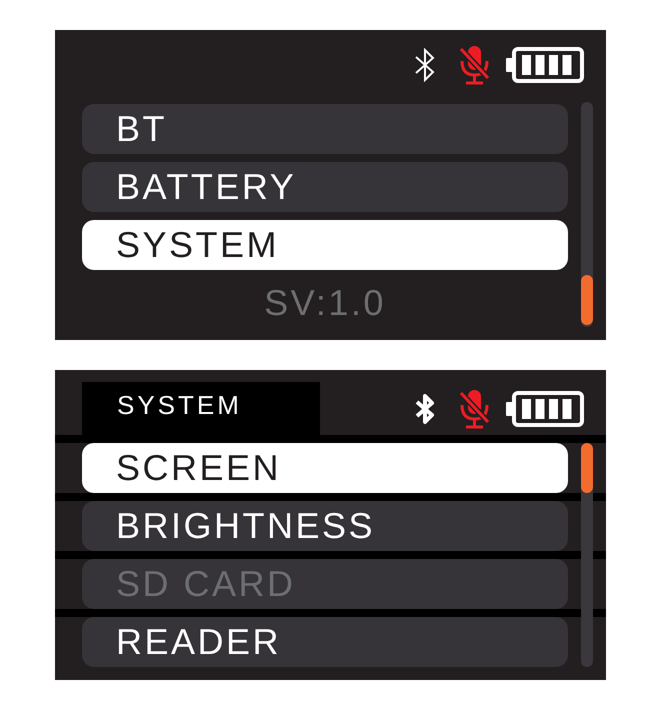 This screenshot has height=703, width=662. I want to click on menu-item: BT, so click(325, 129).